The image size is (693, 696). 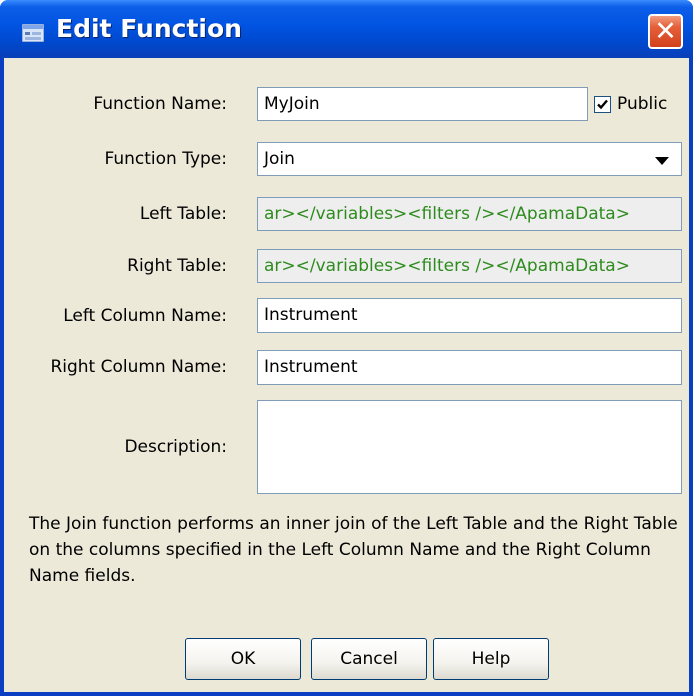 I want to click on right-table-label: Right Table:, so click(x=177, y=266).